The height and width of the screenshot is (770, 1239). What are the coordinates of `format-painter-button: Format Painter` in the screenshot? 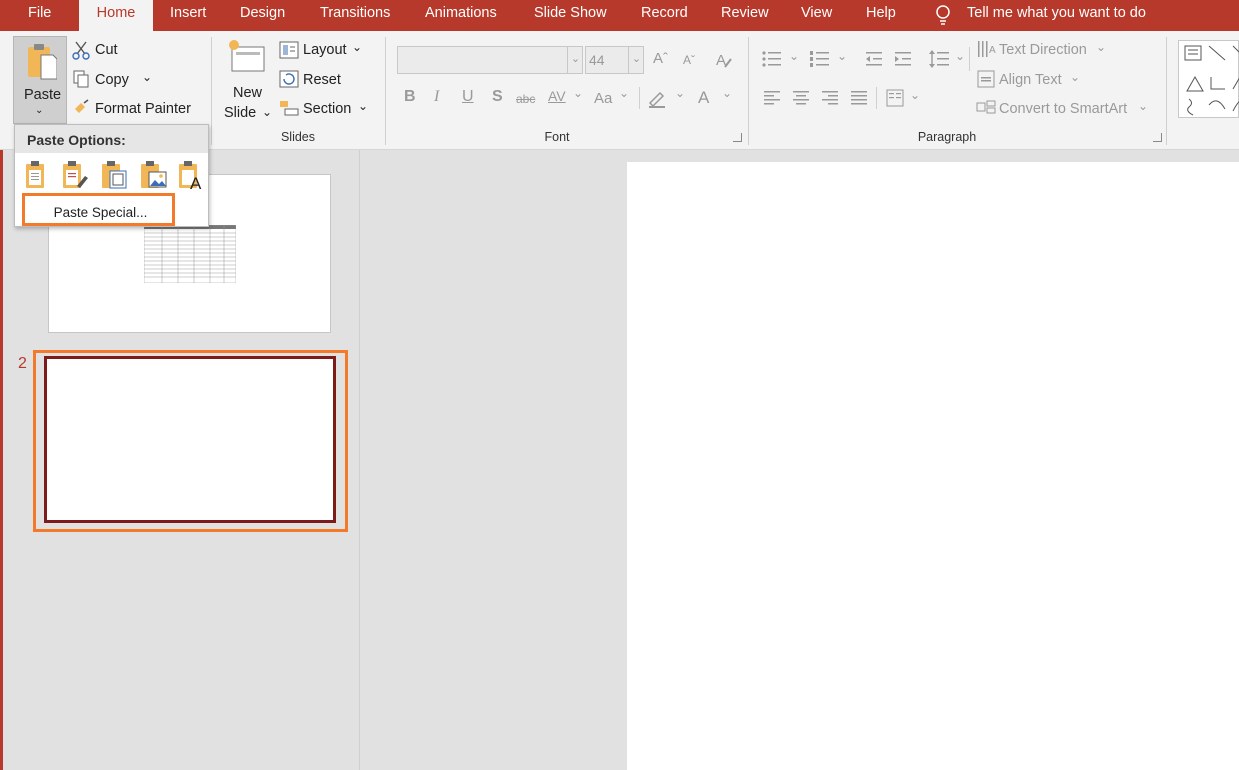 It's located at (143, 109).